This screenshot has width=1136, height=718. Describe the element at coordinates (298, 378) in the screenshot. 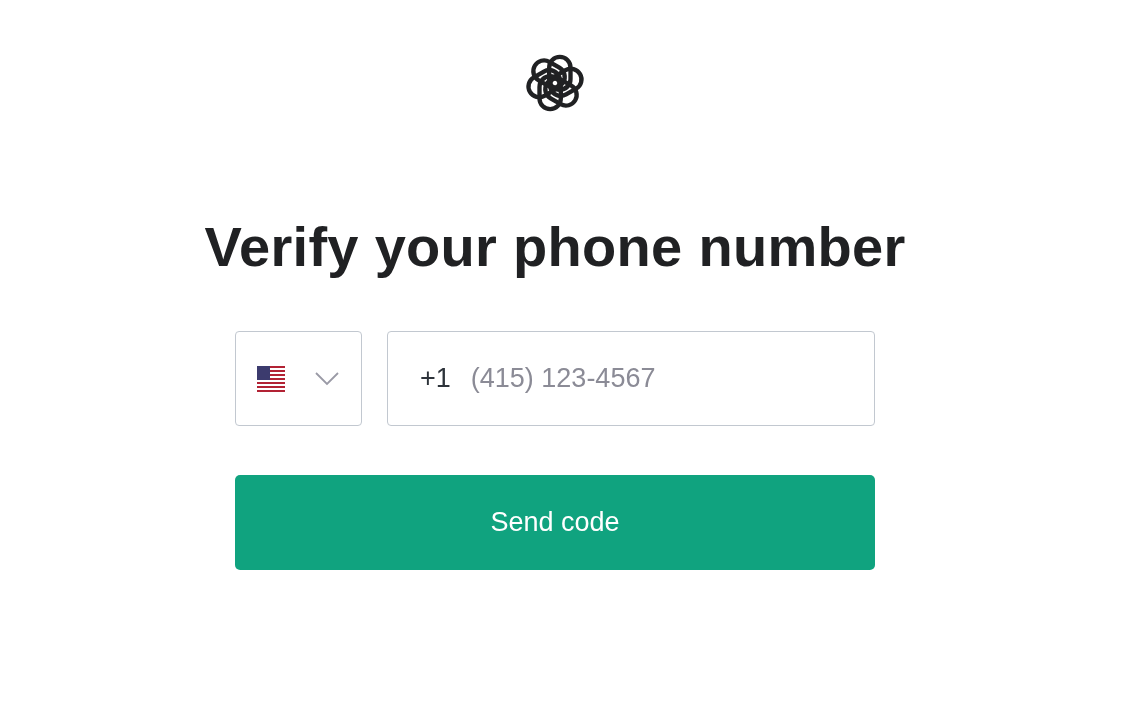

I see `country-select` at that location.